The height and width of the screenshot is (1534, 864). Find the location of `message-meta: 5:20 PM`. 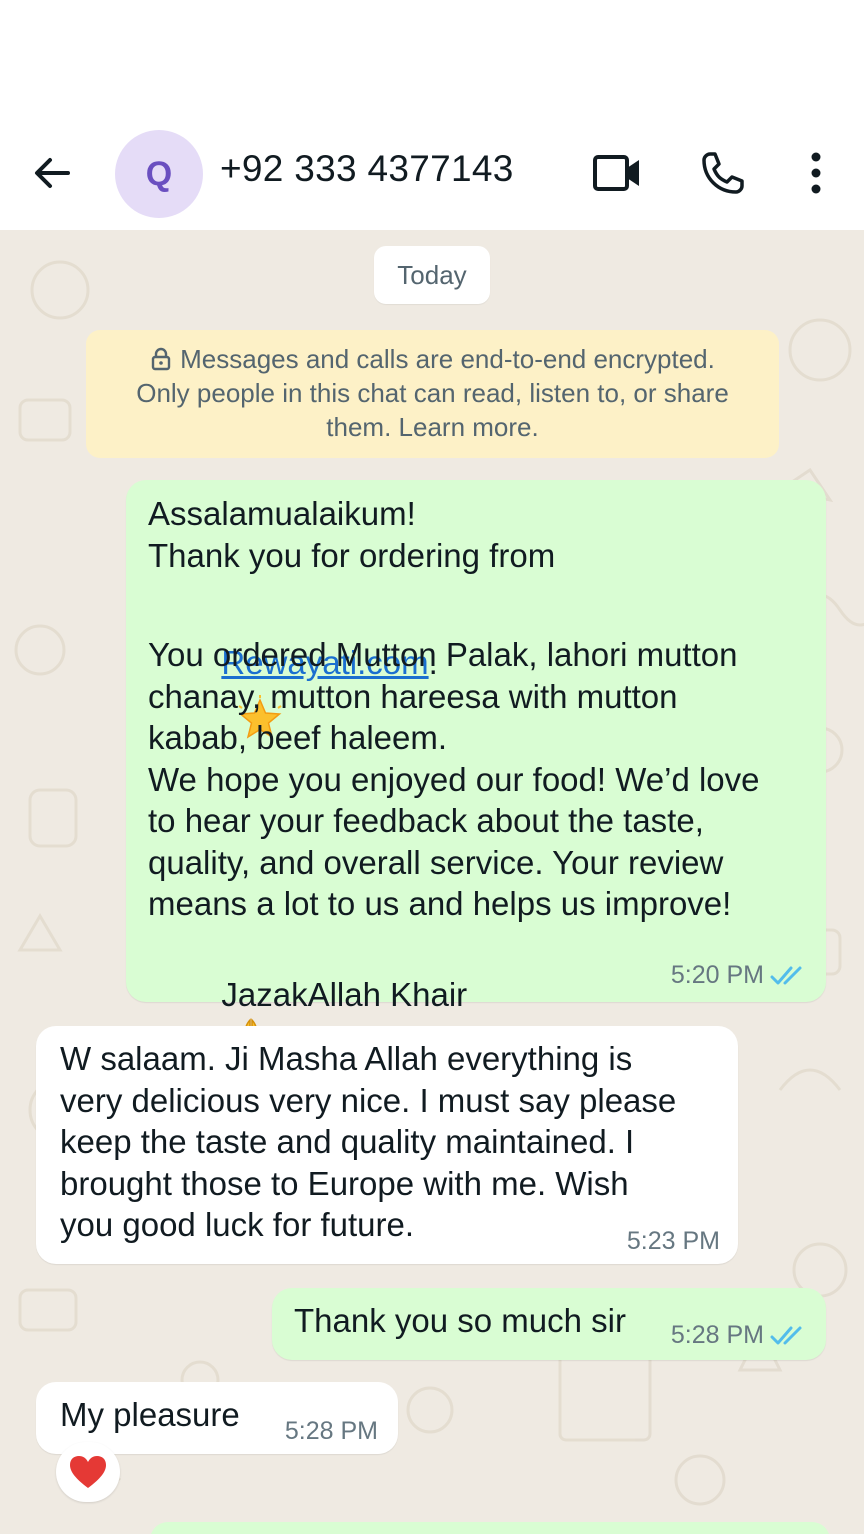

message-meta: 5:20 PM is located at coordinates (739, 975).